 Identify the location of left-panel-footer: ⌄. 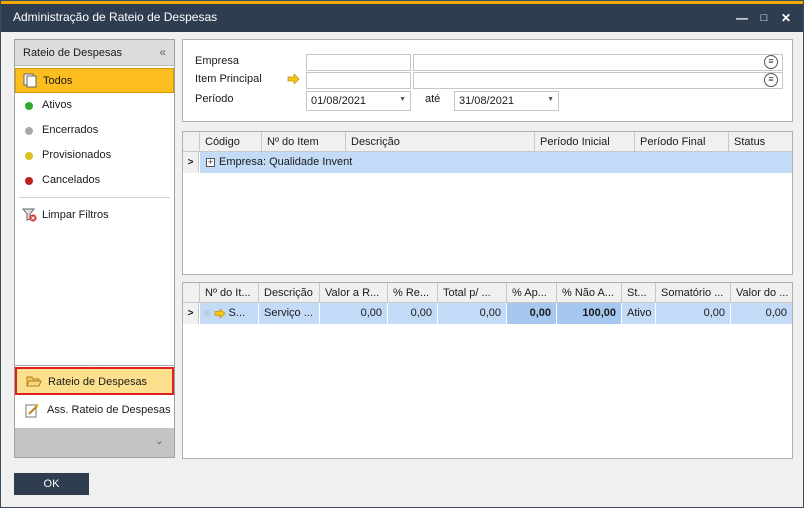
(94, 442).